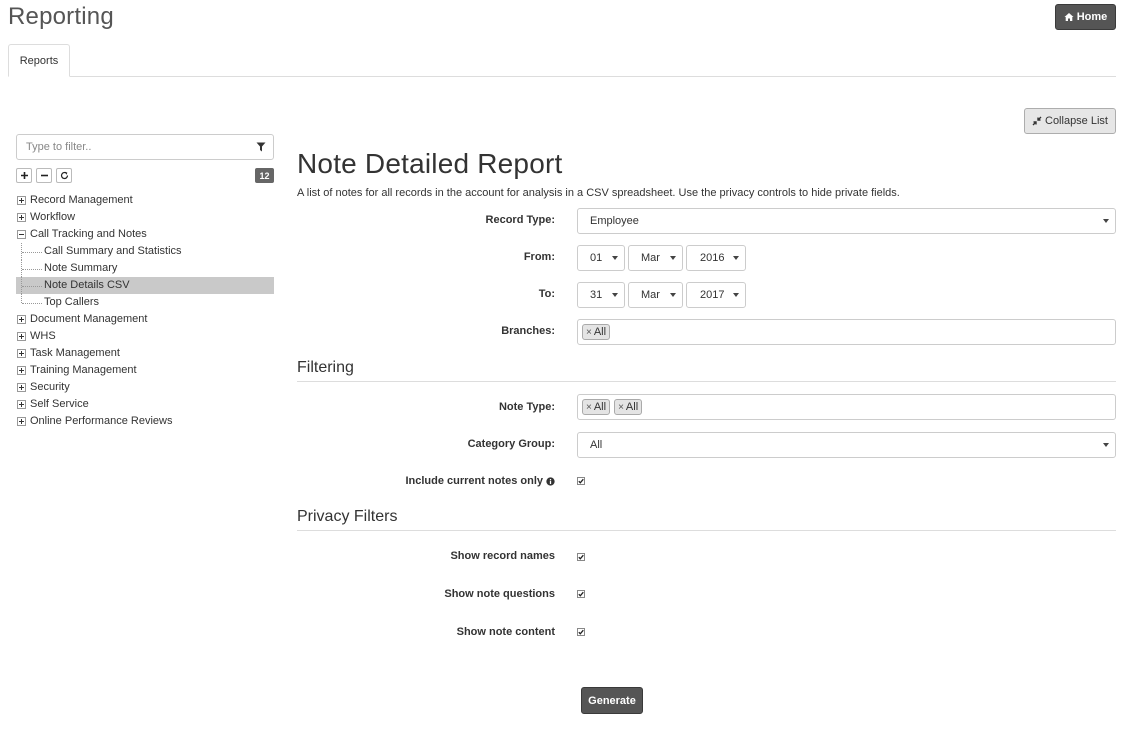 The width and height of the screenshot is (1123, 731). I want to click on show-record-names-label: Show record names, so click(502, 556).